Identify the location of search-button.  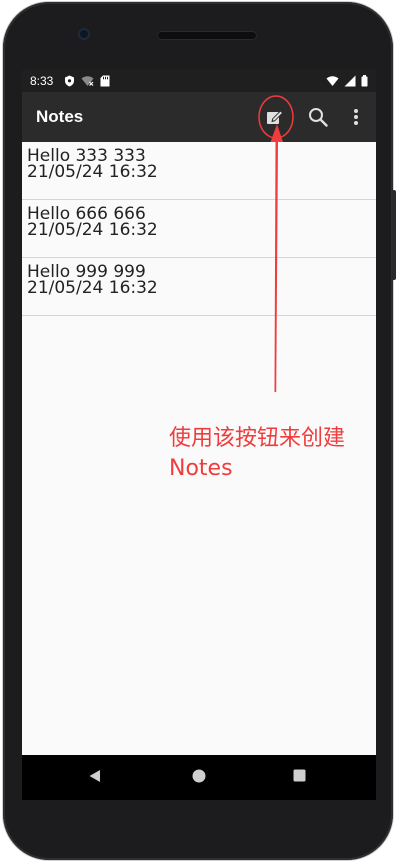
(318, 117).